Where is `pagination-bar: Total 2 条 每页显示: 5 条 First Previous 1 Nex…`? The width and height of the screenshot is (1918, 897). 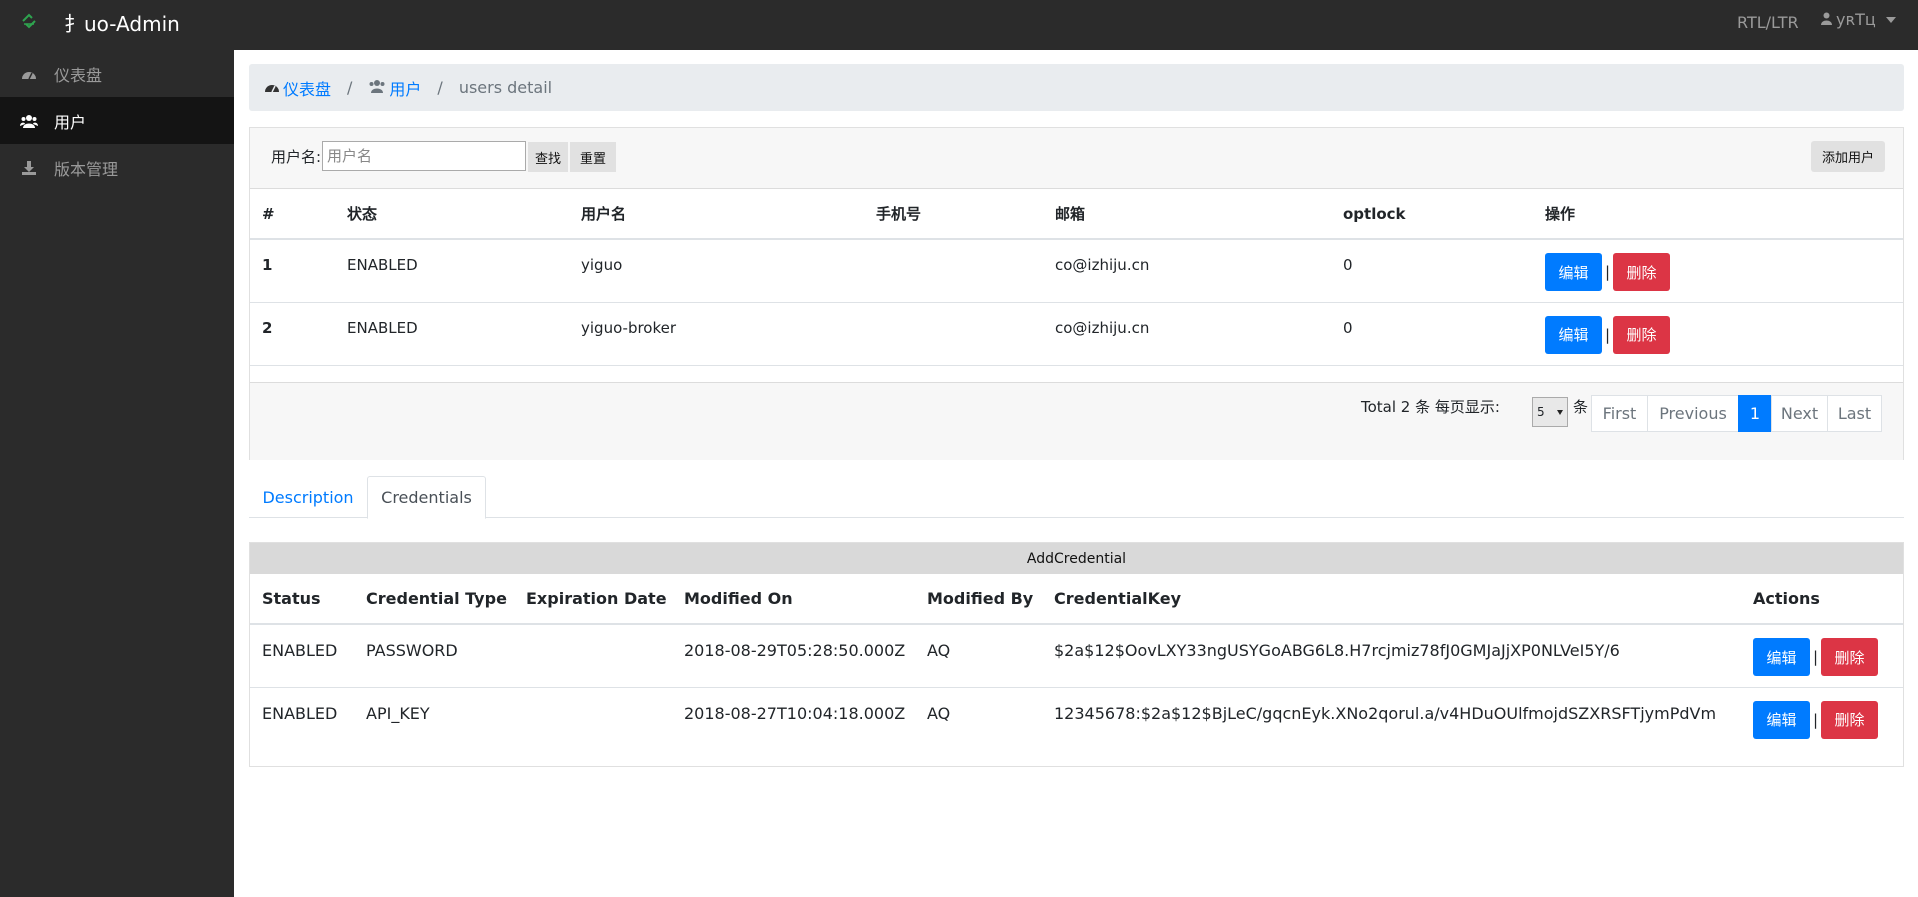 pagination-bar: Total 2 条 每页显示: 5 条 First Previous 1 Nex… is located at coordinates (1076, 421).